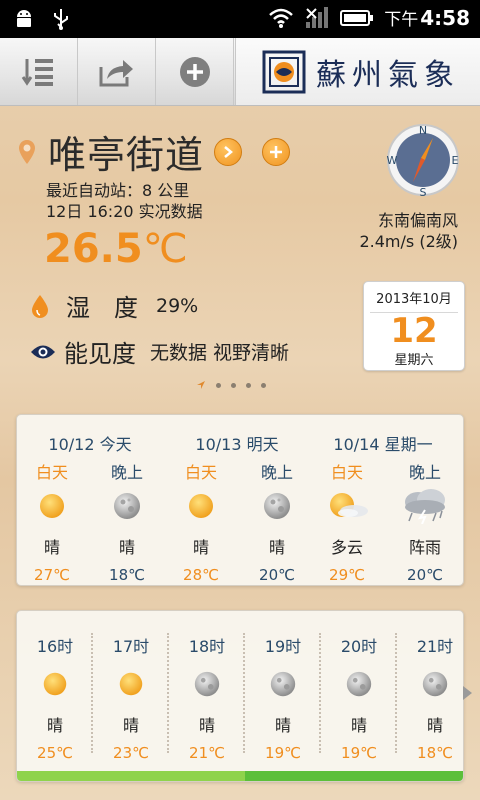 This screenshot has width=480, height=800. What do you see at coordinates (281, 18) in the screenshot?
I see `wifi-icon` at bounding box center [281, 18].